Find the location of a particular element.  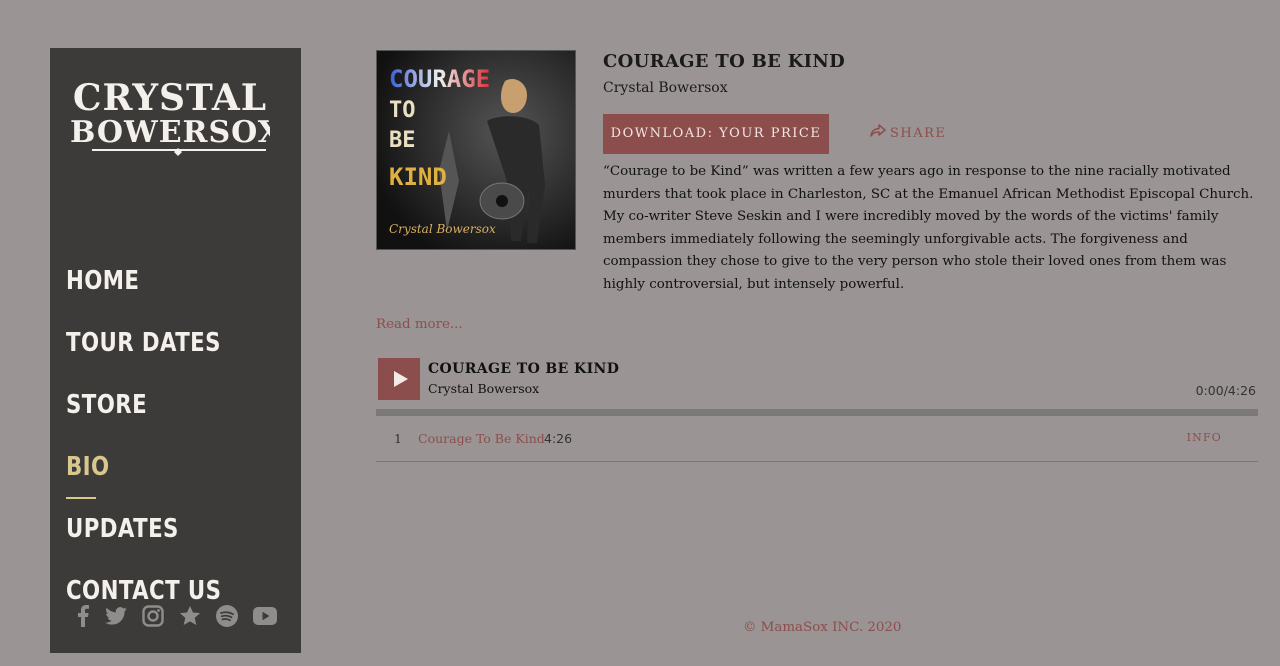

art-word-4: KIND is located at coordinates (418, 177).